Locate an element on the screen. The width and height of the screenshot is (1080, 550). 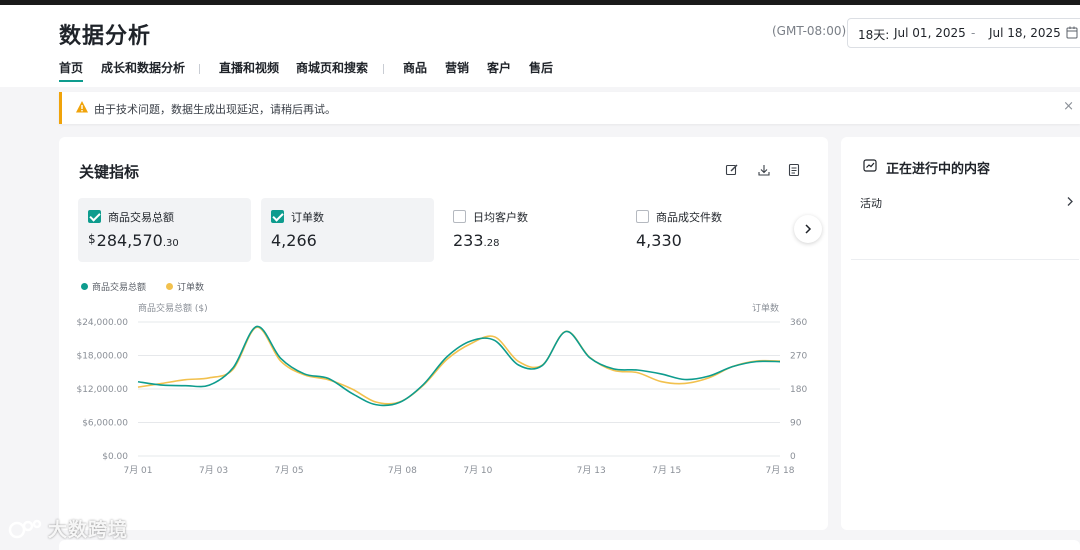
calendar-icon is located at coordinates (1072, 32).